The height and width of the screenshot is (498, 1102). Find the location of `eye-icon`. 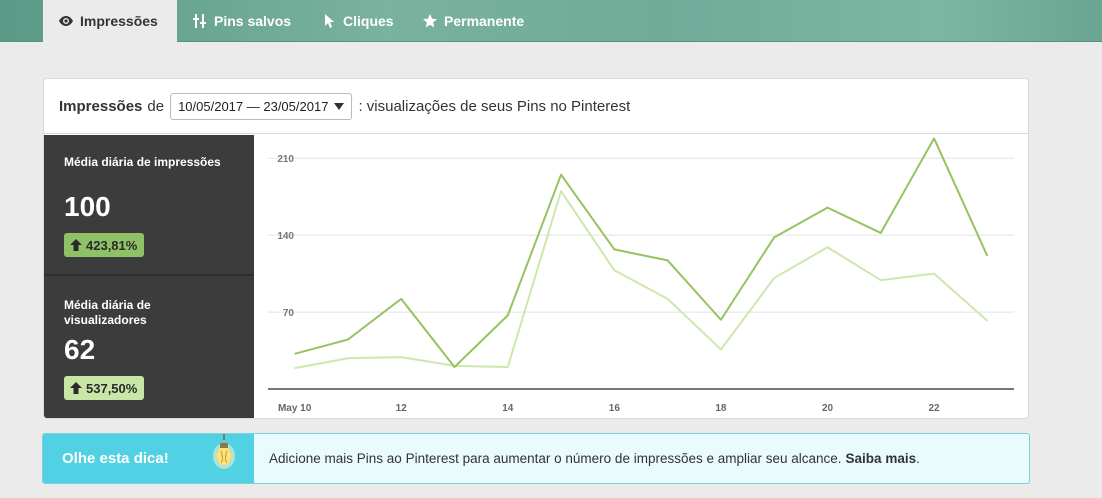

eye-icon is located at coordinates (66, 21).